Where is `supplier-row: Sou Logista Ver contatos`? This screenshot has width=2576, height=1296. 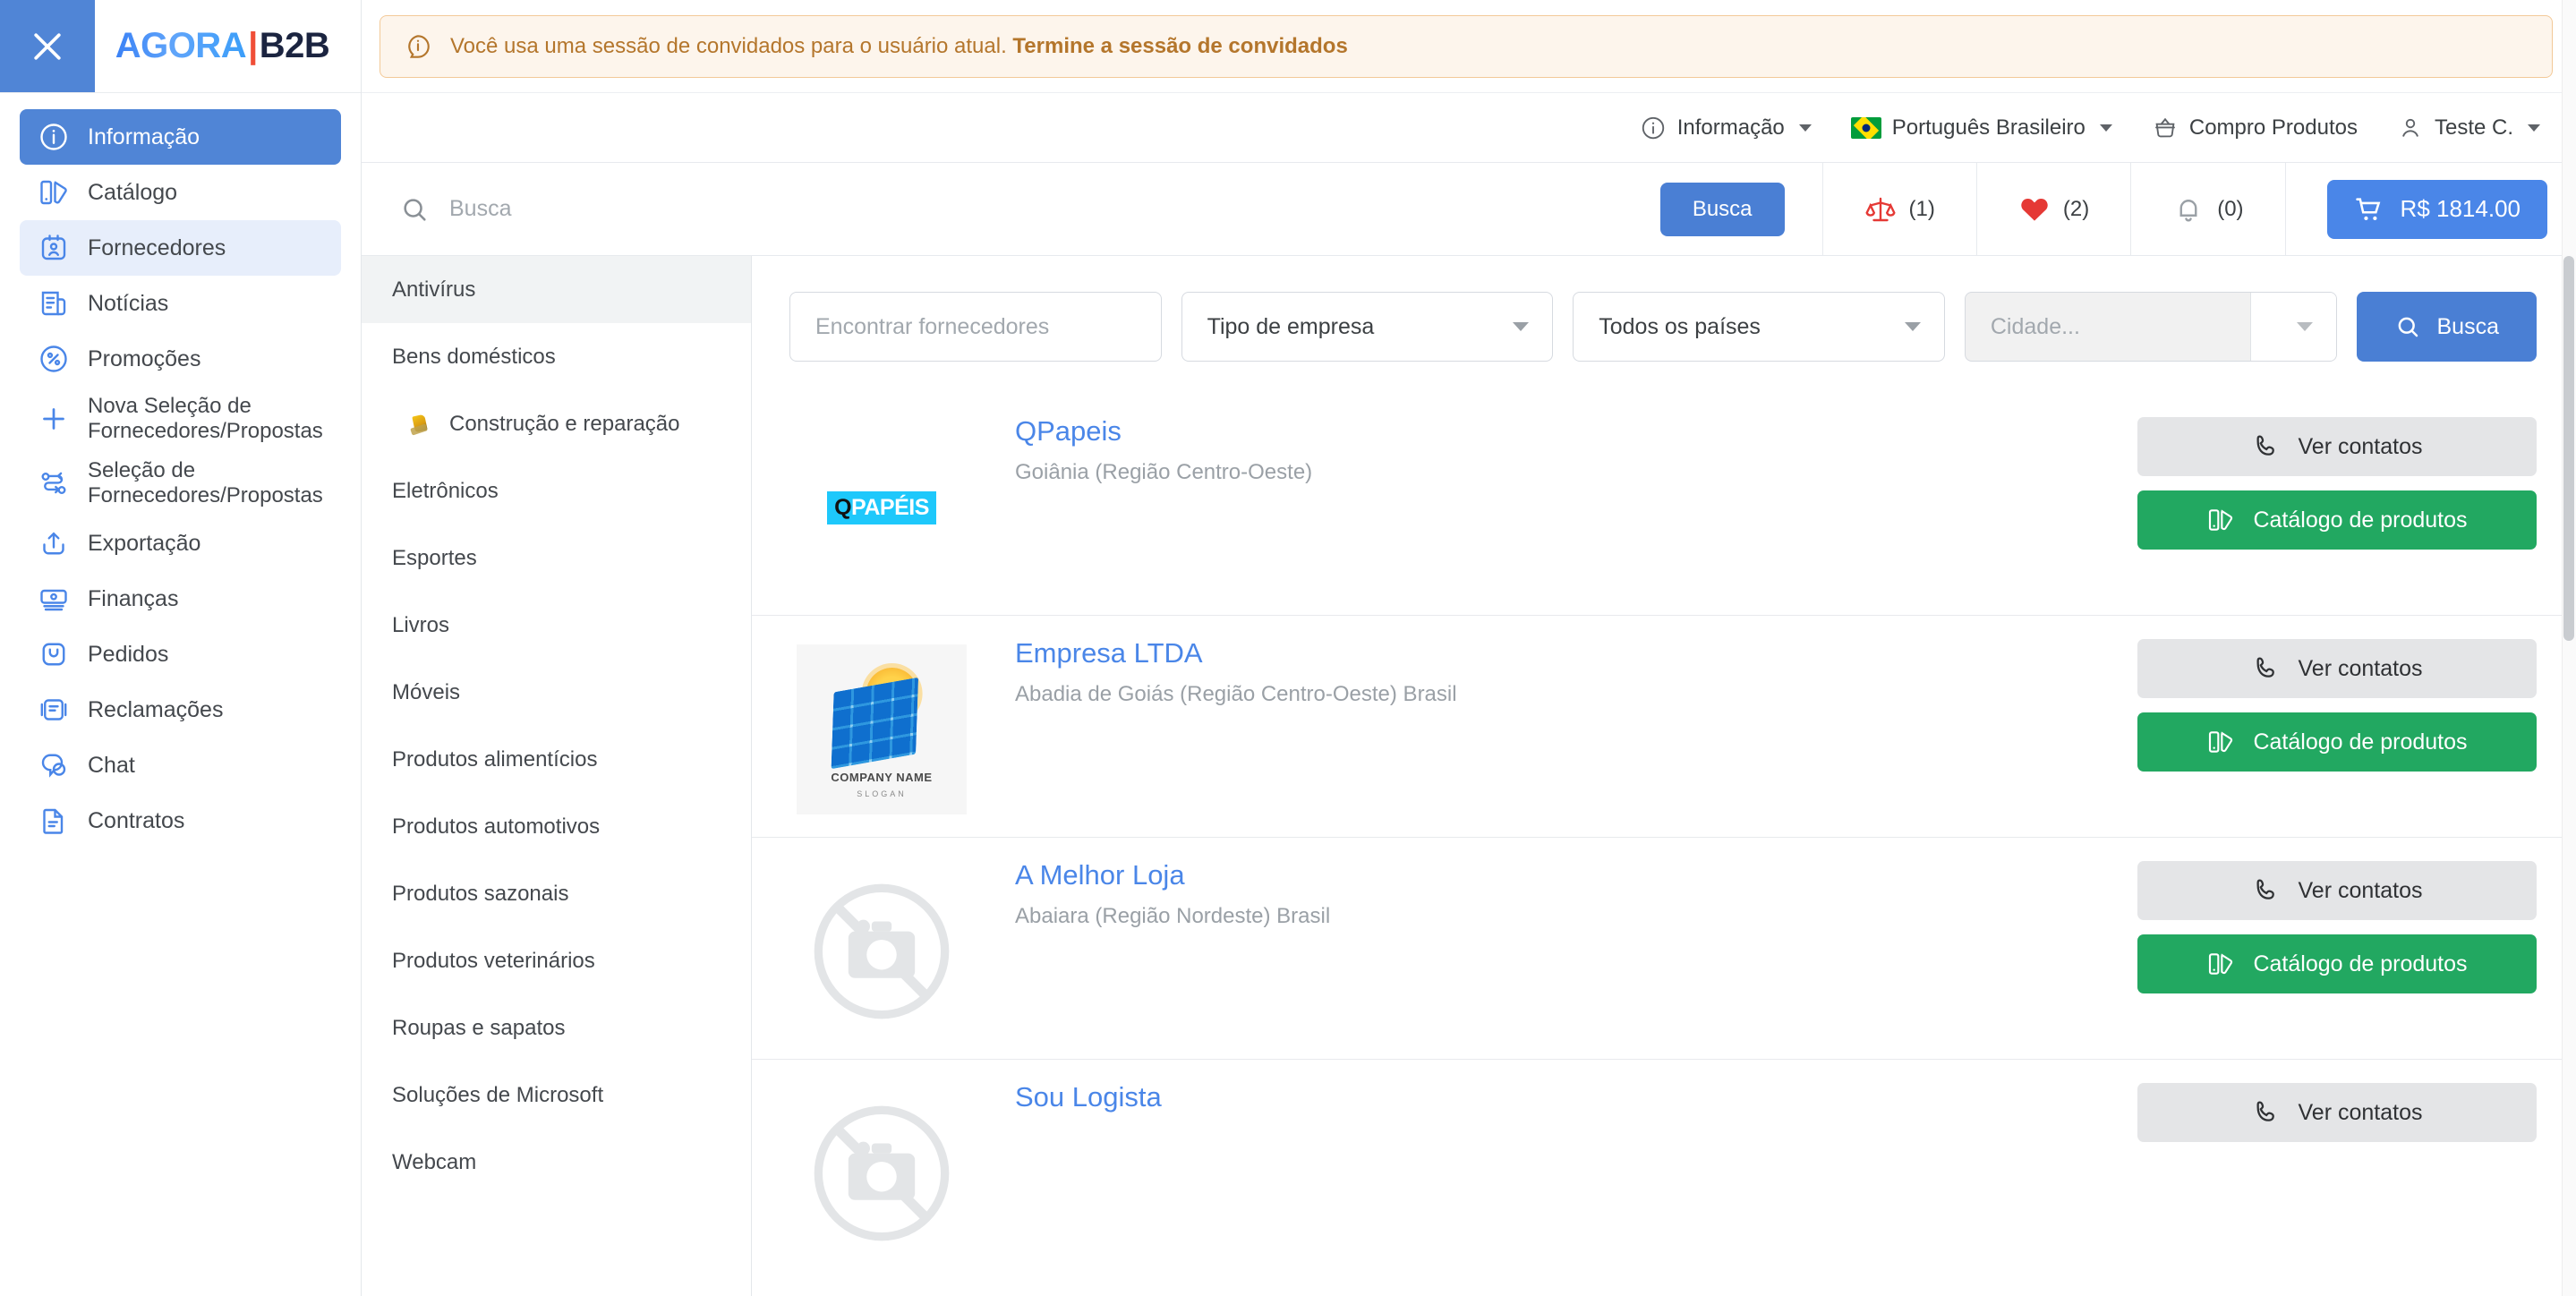 supplier-row: Sou Logista Ver contatos is located at coordinates (1664, 1171).